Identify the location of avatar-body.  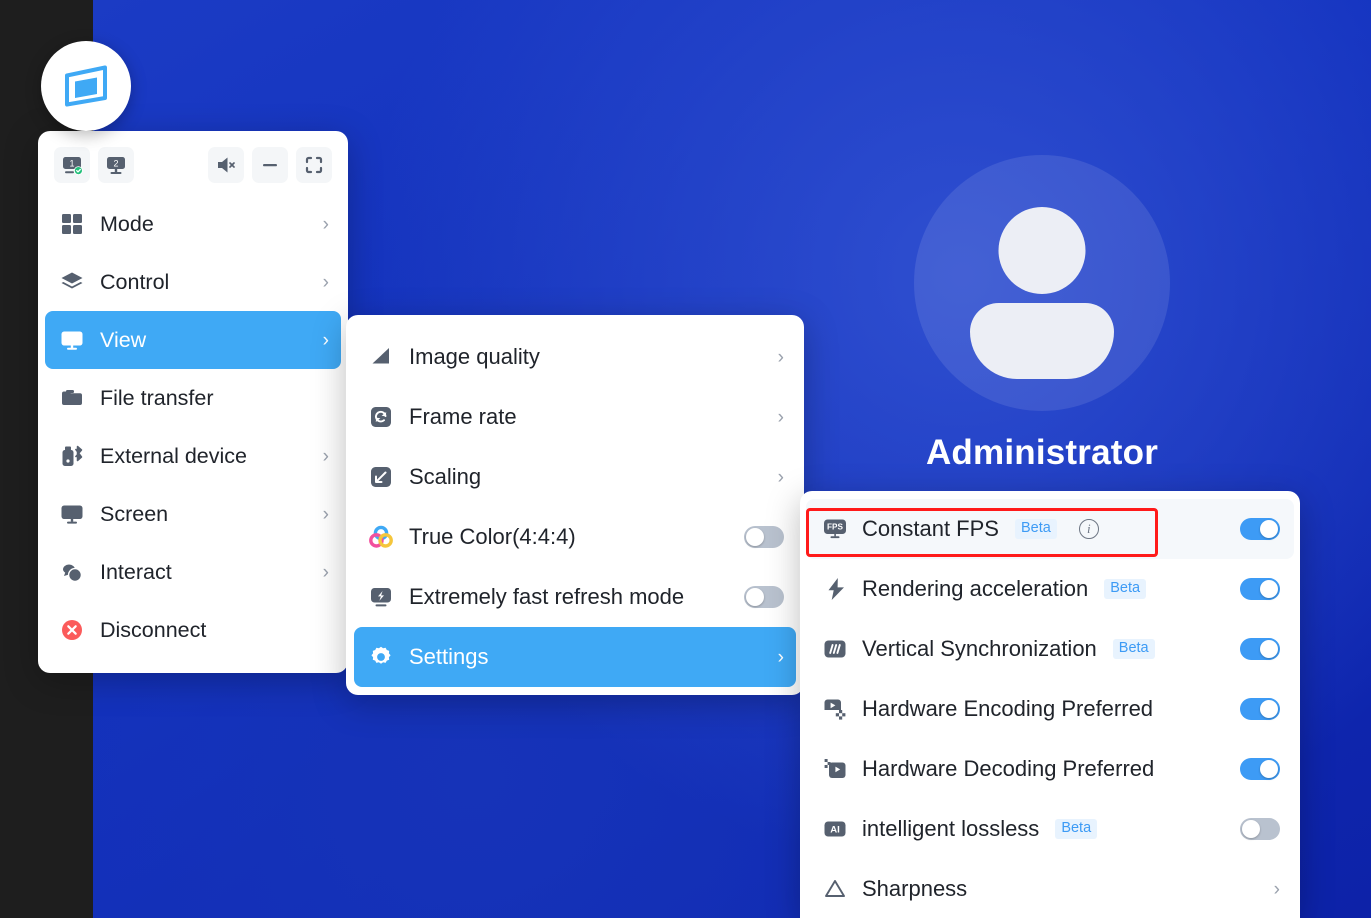
(1042, 341).